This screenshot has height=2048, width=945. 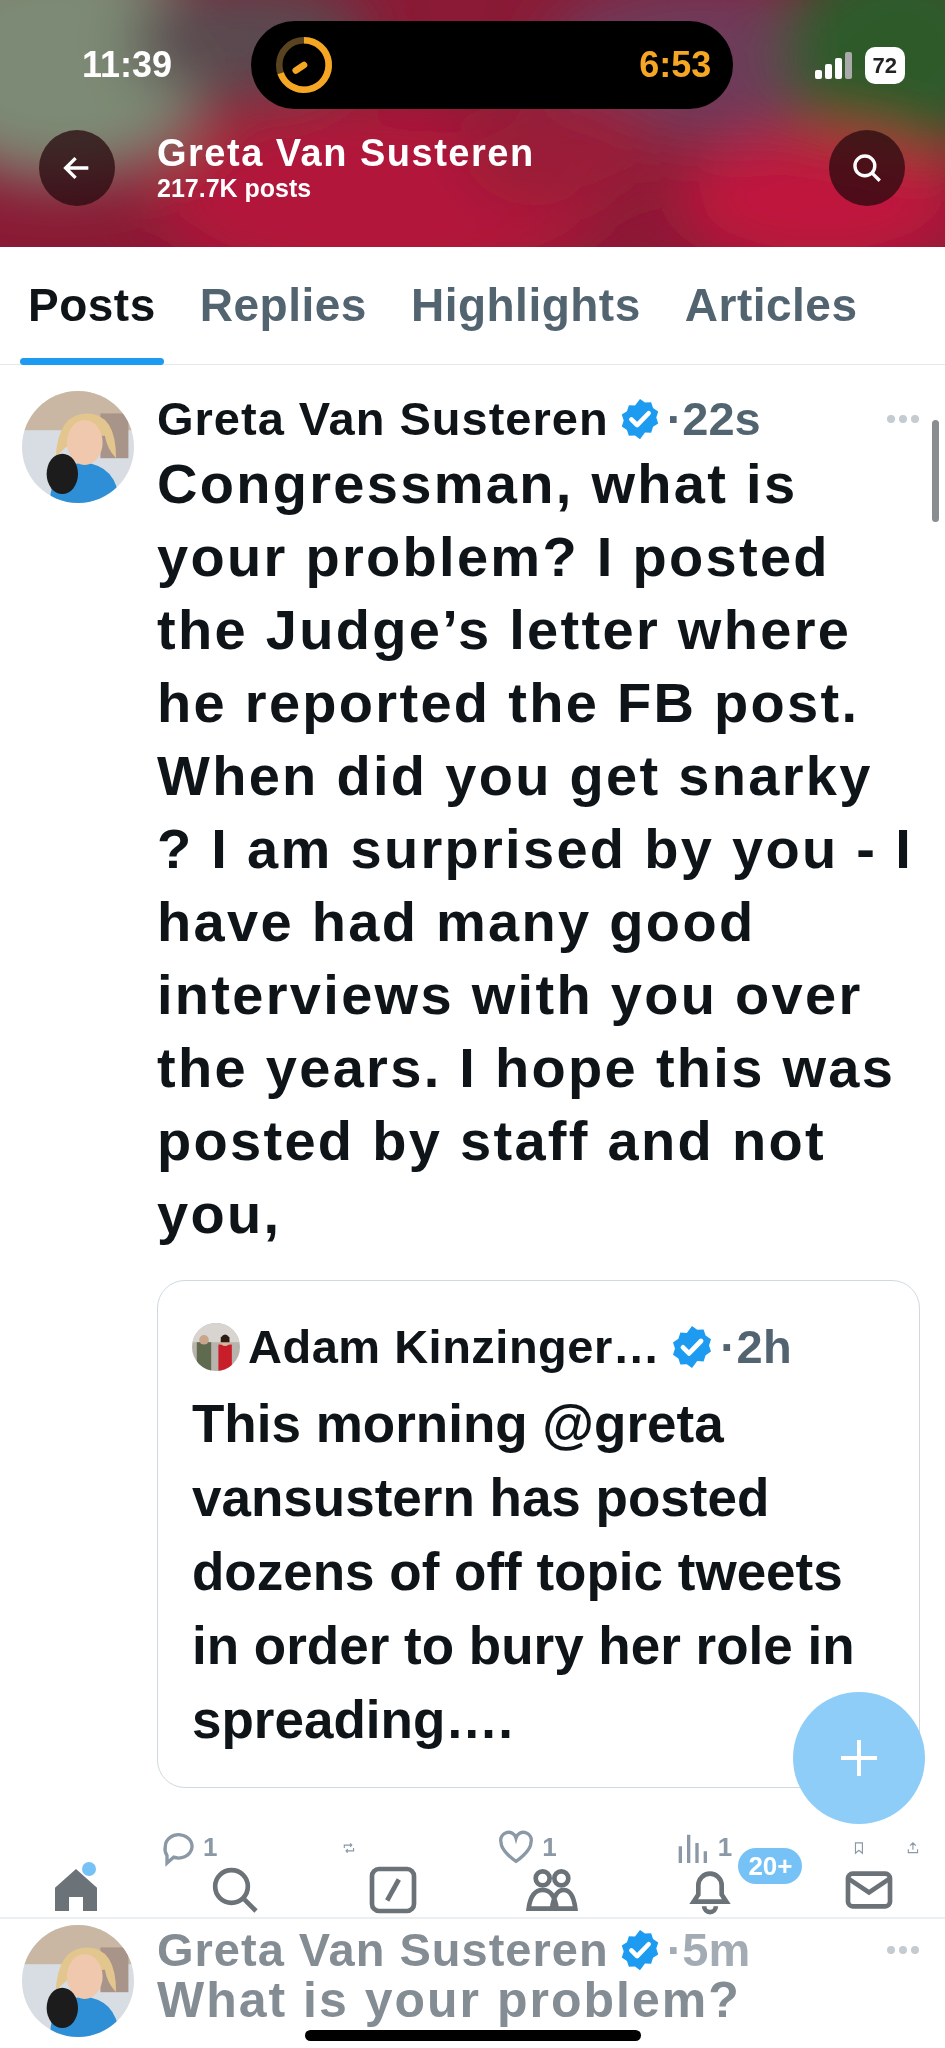 What do you see at coordinates (346, 154) in the screenshot?
I see `profile-name: Greta Van Susteren` at bounding box center [346, 154].